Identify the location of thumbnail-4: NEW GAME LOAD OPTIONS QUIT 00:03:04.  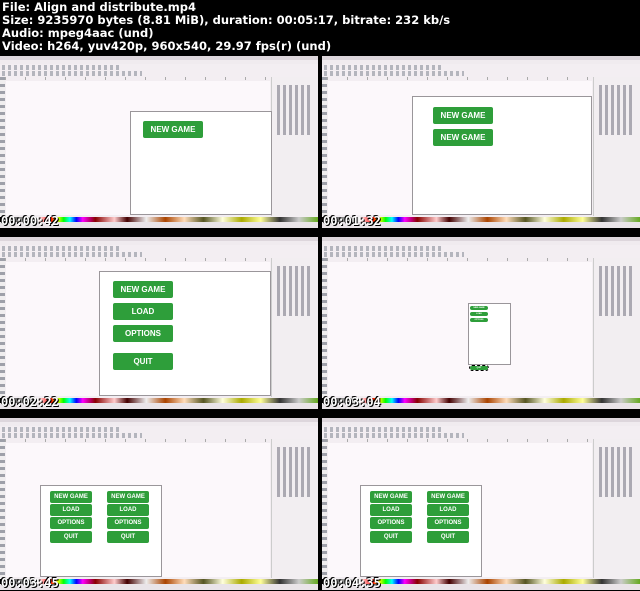
(481, 323).